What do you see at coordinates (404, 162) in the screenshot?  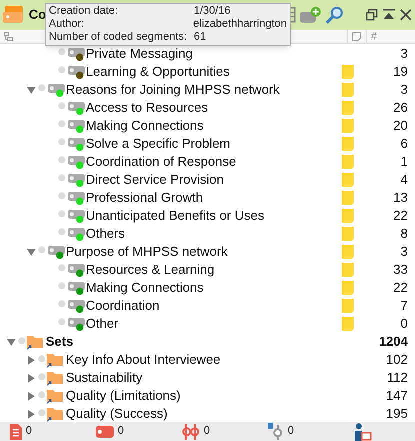 I see `count-cell-text: 1` at bounding box center [404, 162].